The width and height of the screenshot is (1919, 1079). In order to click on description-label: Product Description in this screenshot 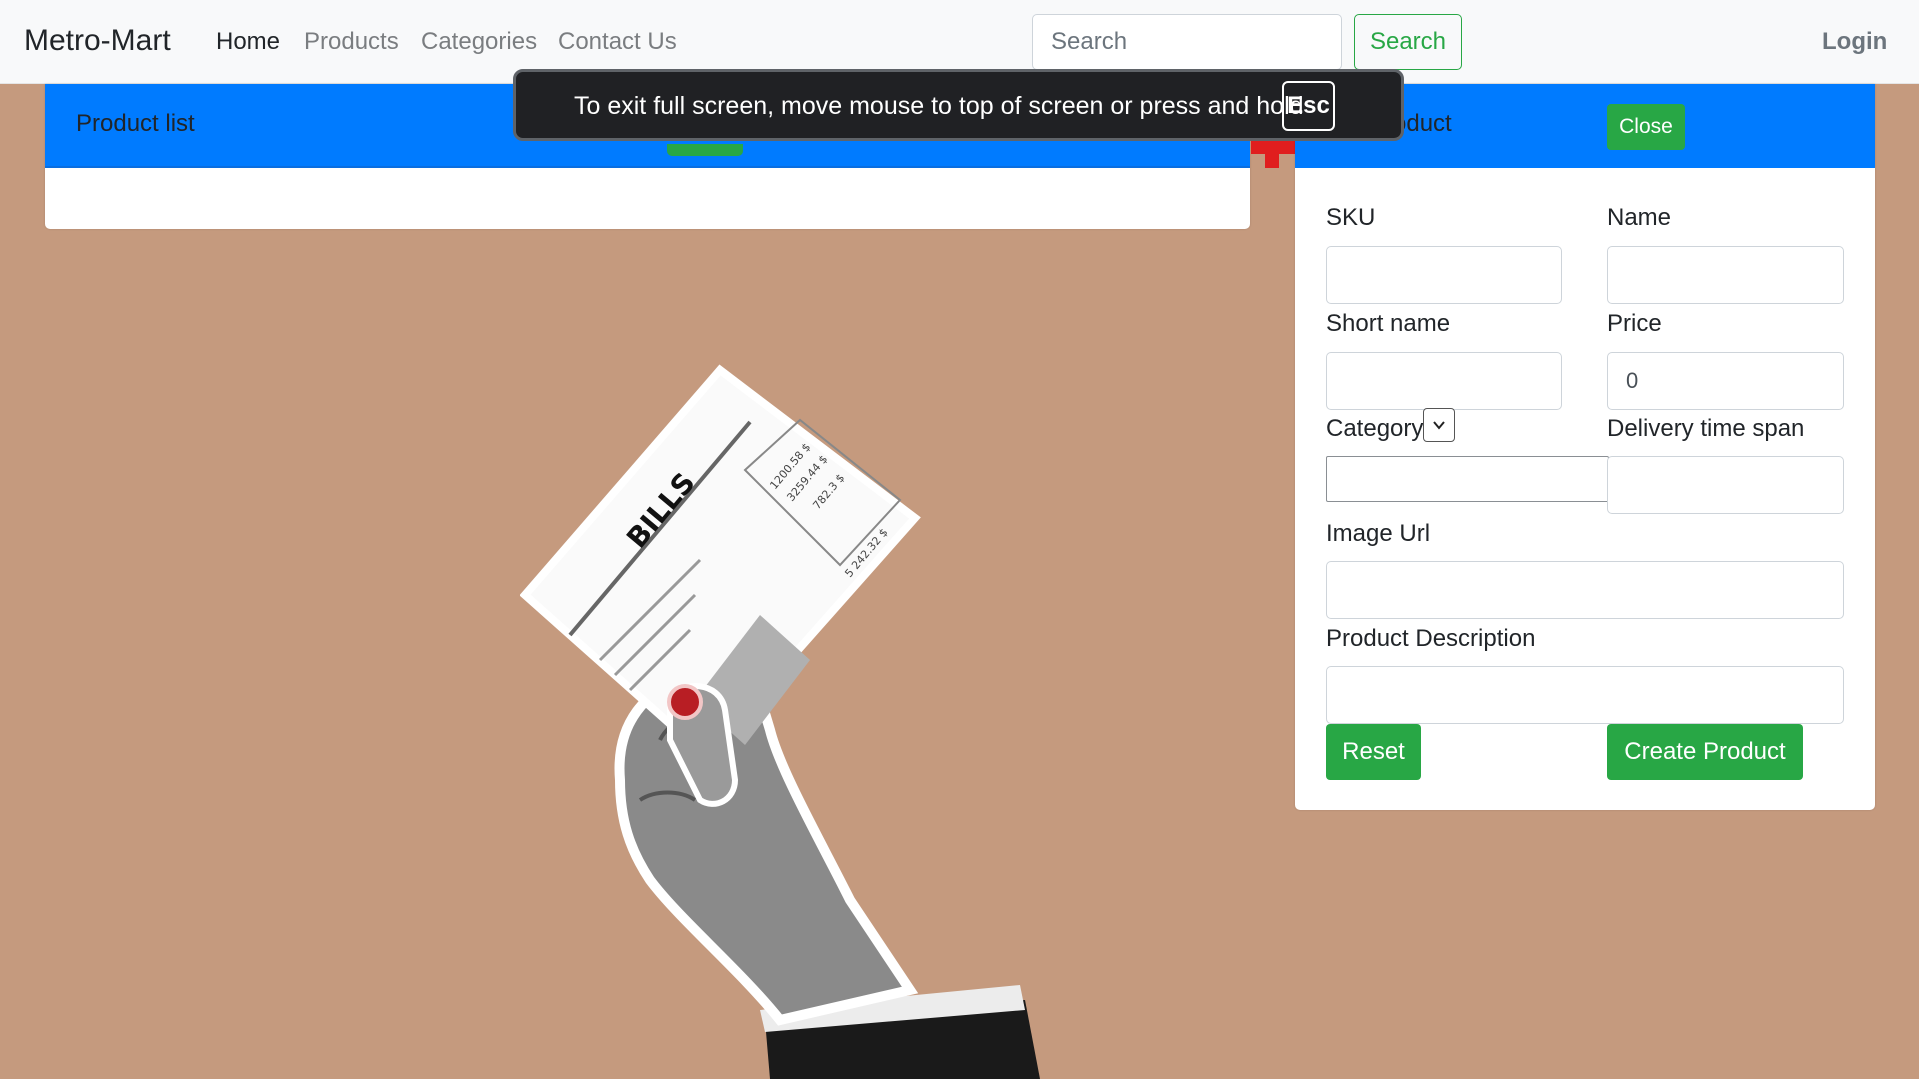, I will do `click(1431, 638)`.